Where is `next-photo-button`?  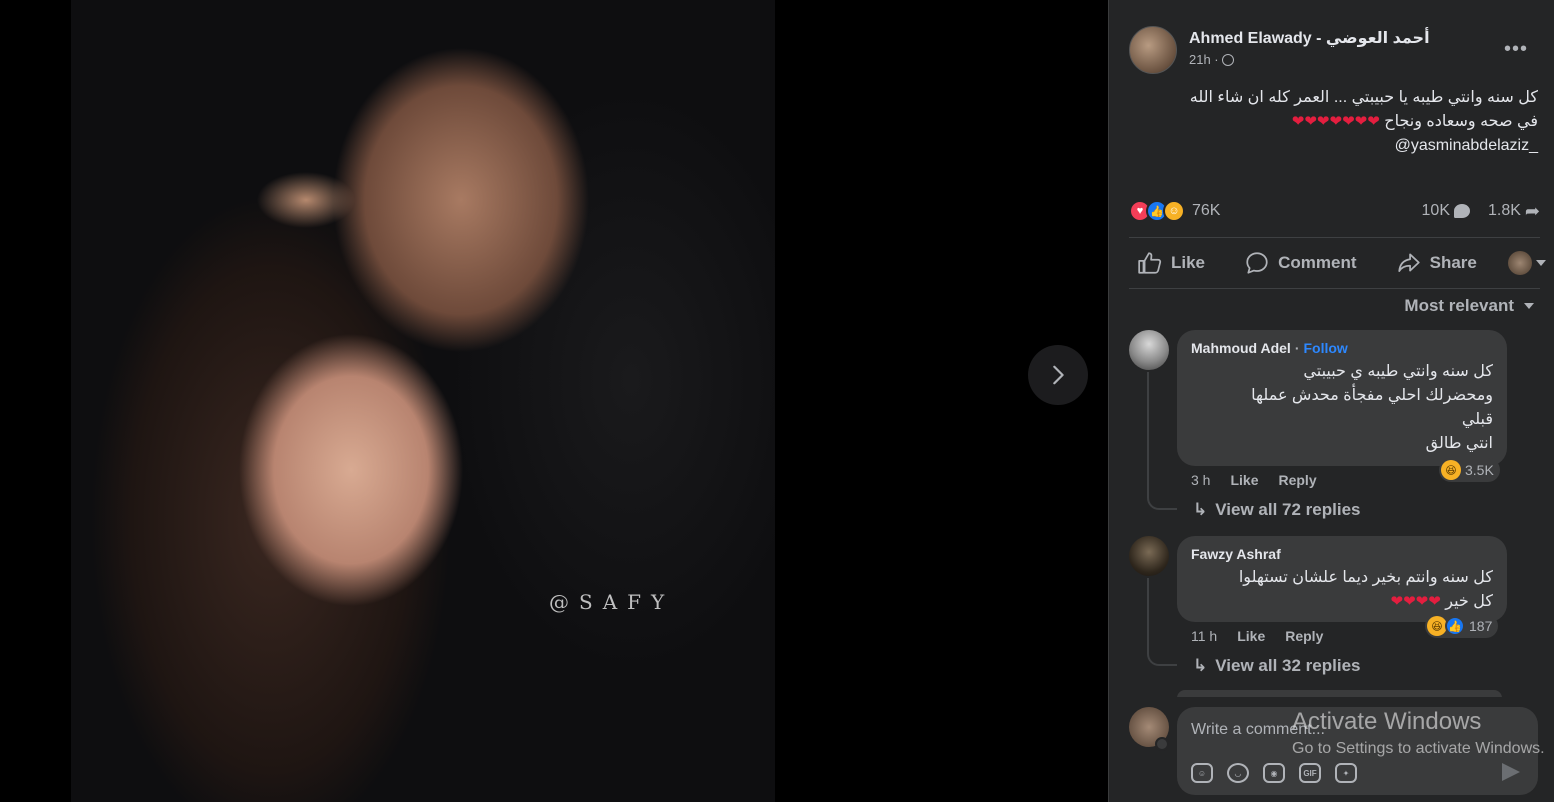 next-photo-button is located at coordinates (1058, 375).